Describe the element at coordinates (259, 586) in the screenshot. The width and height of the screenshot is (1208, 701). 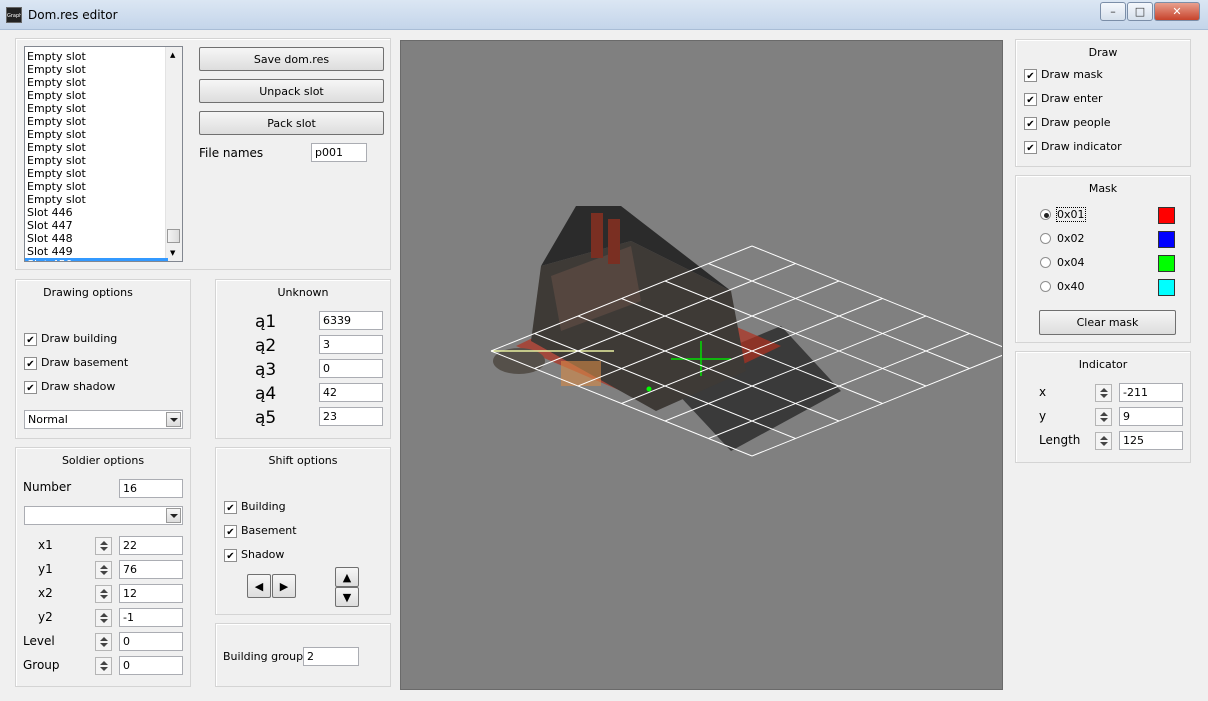
I see `shift-left-button: ◀` at that location.